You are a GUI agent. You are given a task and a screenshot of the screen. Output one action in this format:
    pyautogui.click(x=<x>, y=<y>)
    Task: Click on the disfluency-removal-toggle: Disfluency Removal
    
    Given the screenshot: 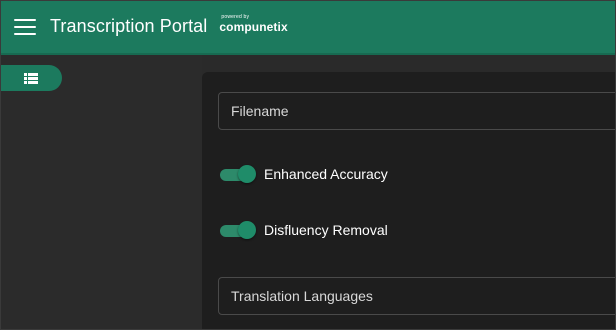 What is the action you would take?
    pyautogui.click(x=303, y=230)
    